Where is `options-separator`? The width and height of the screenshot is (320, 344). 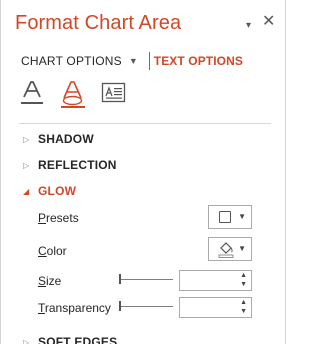
options-separator is located at coordinates (149, 61).